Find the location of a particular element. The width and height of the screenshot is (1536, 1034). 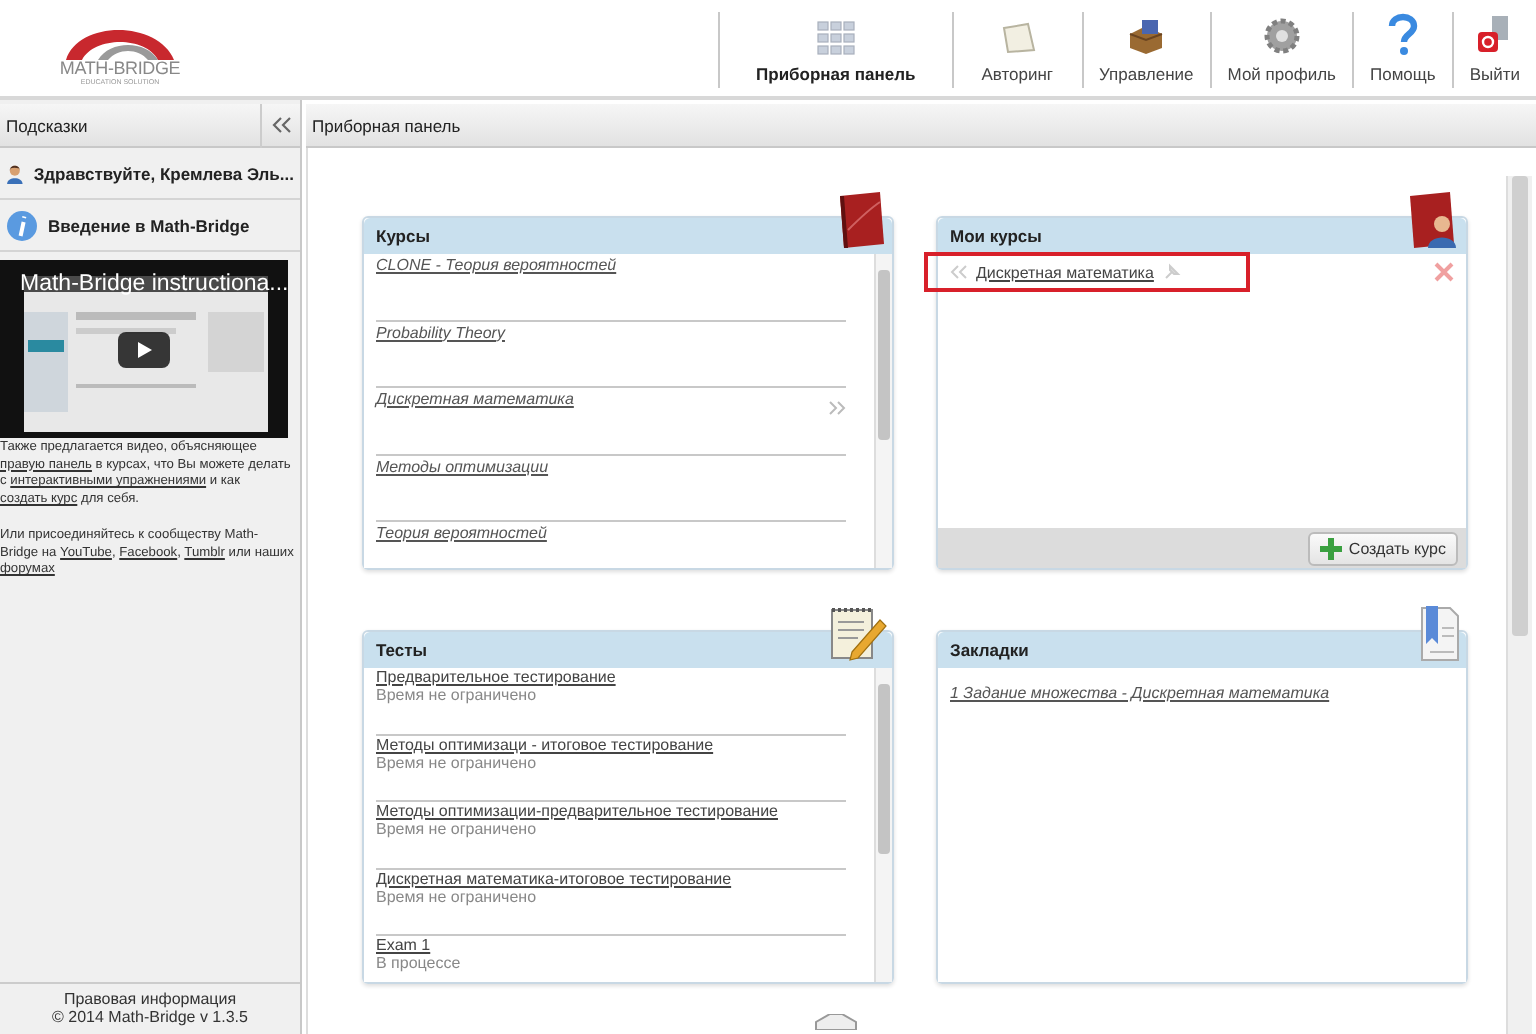

create-course-button: Создать курс is located at coordinates (1383, 548).